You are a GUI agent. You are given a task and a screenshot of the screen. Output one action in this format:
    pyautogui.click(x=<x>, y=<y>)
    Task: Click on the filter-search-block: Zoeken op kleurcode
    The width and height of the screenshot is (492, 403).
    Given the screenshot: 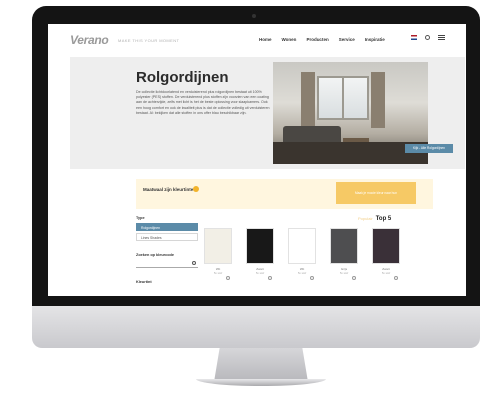 What is the action you would take?
    pyautogui.click(x=167, y=260)
    